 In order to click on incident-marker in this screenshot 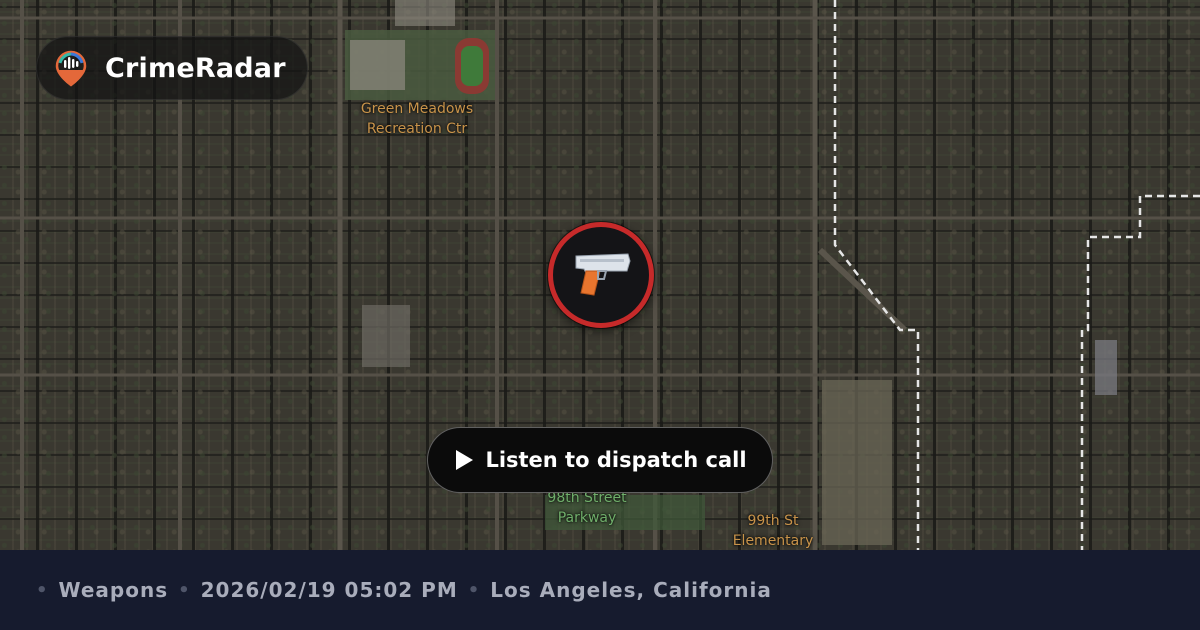, I will do `click(601, 275)`.